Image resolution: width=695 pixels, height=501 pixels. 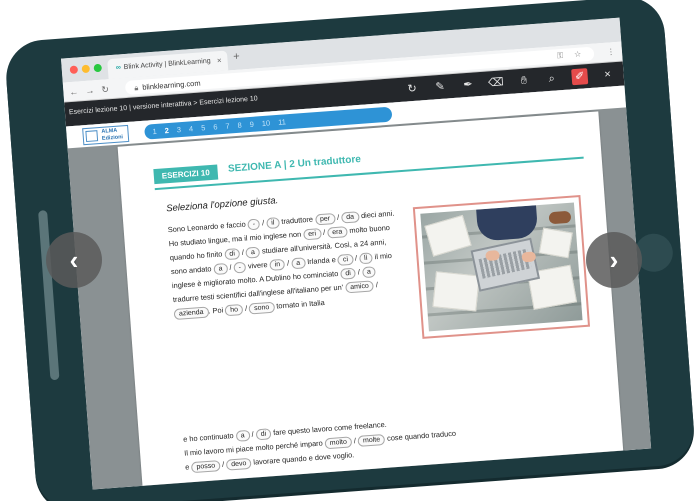 What do you see at coordinates (325, 219) in the screenshot?
I see `choice-option: per` at bounding box center [325, 219].